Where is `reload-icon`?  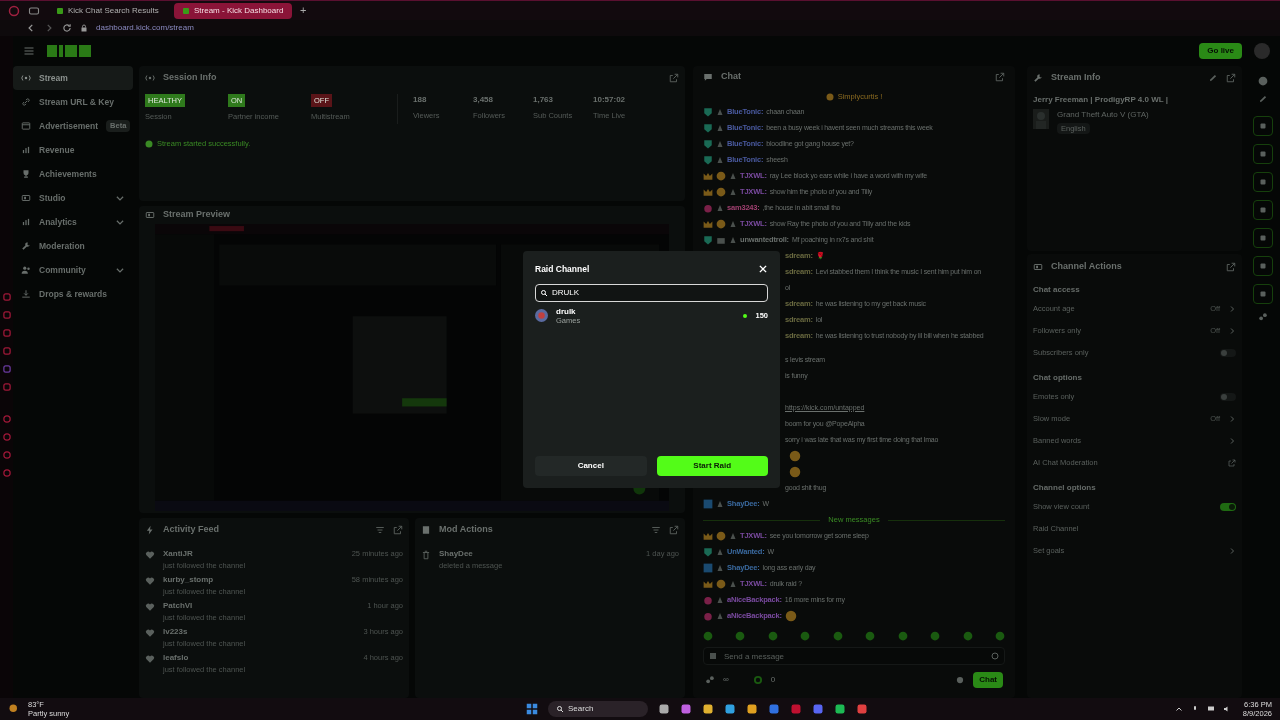
reload-icon is located at coordinates (67, 28).